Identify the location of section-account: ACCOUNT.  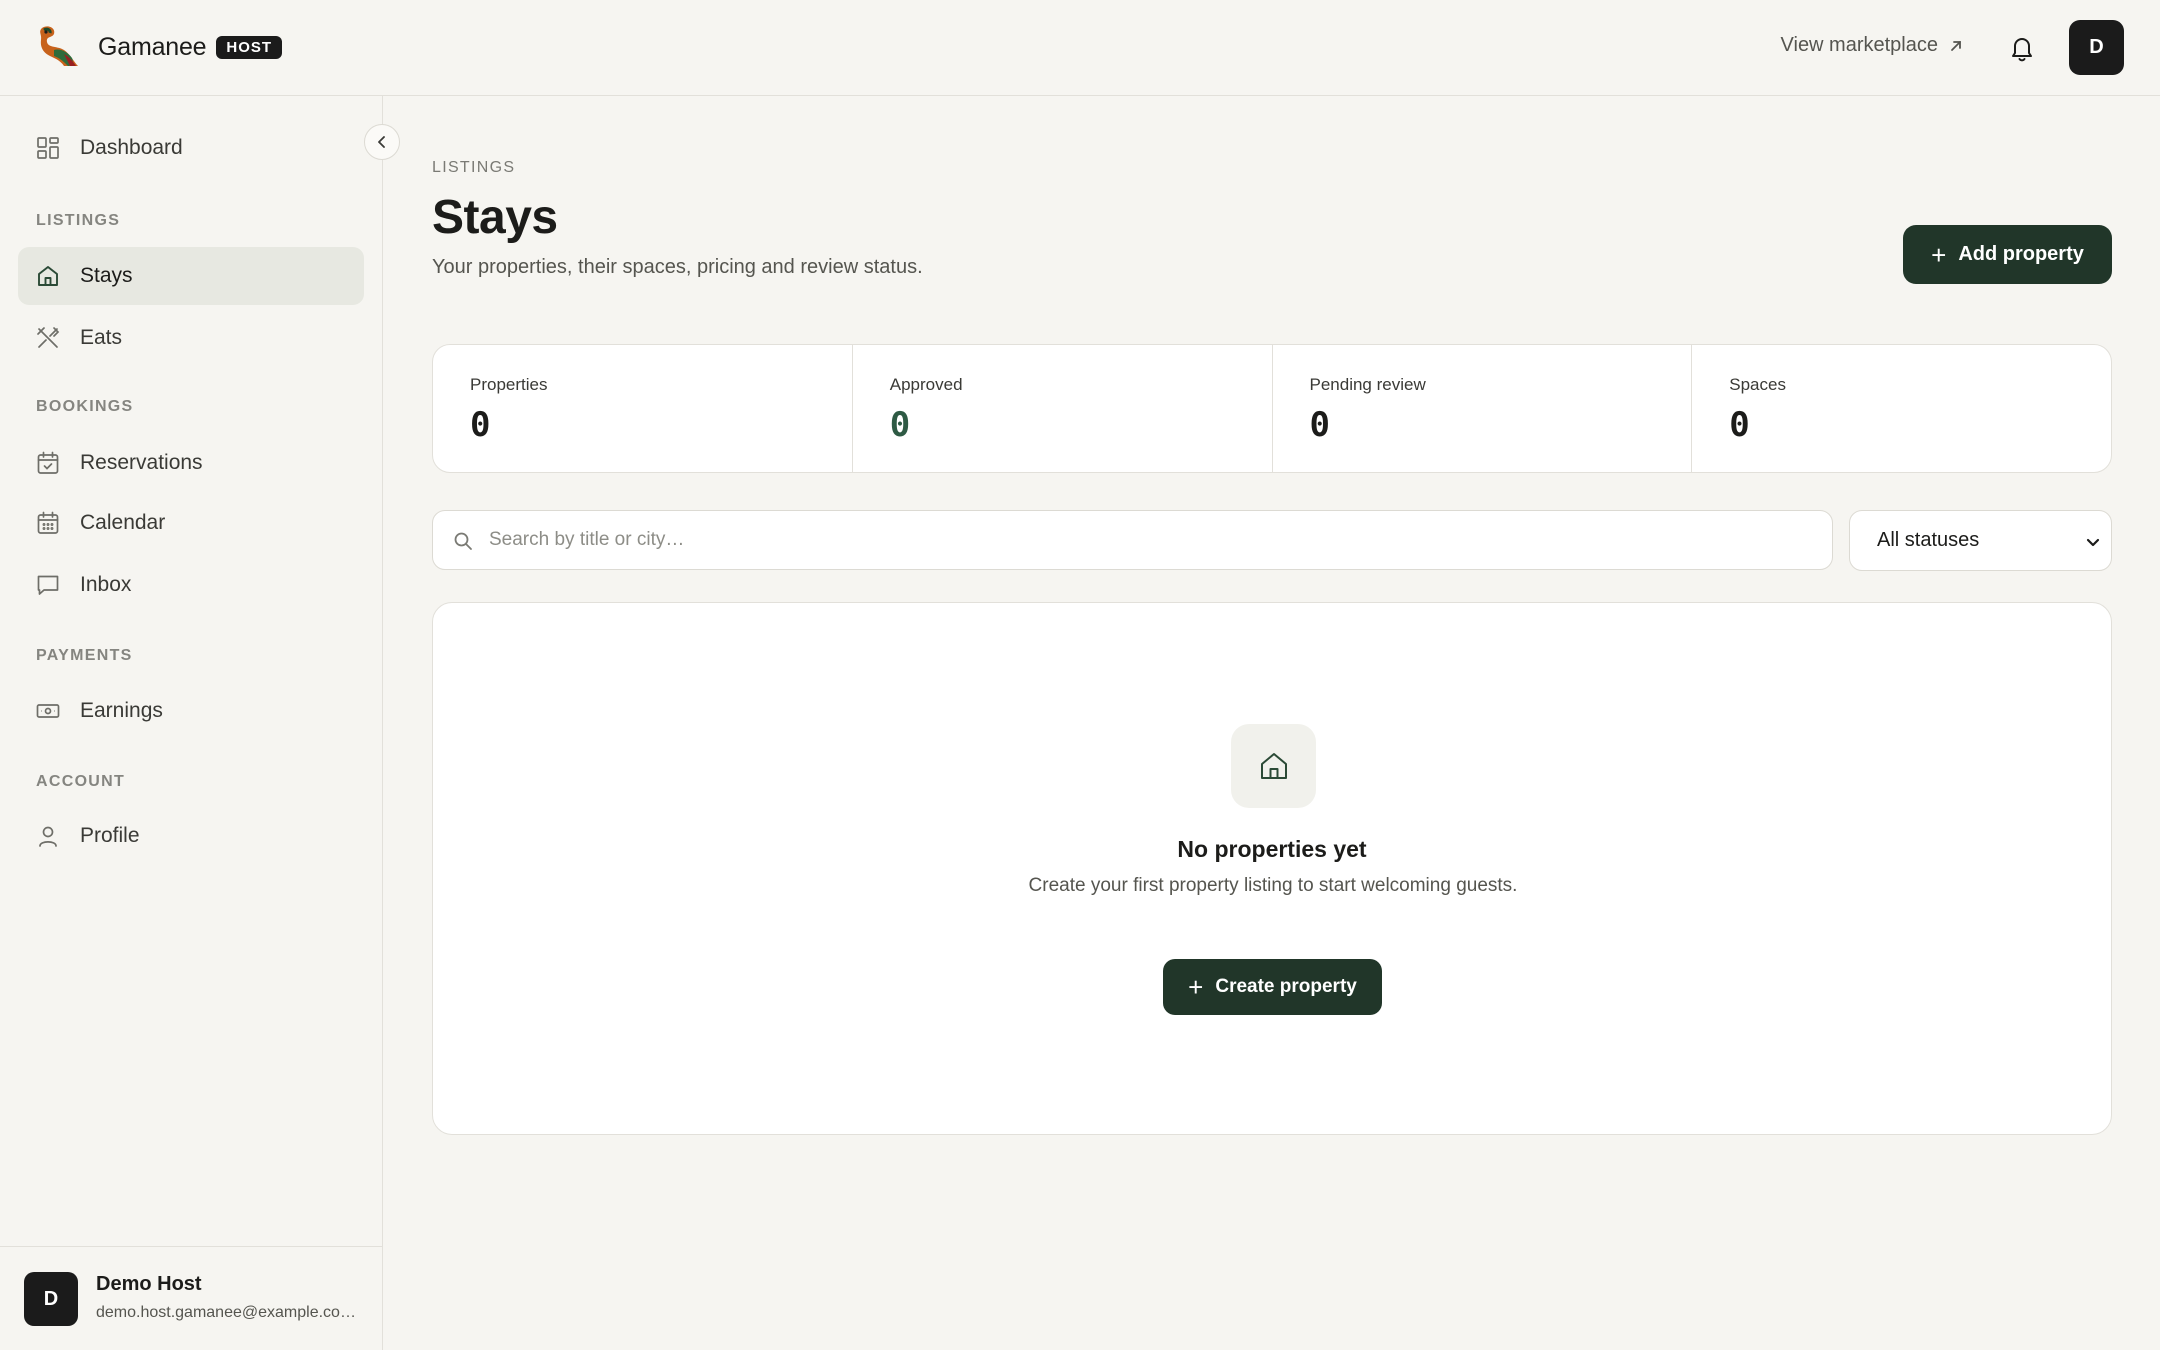
(81, 781).